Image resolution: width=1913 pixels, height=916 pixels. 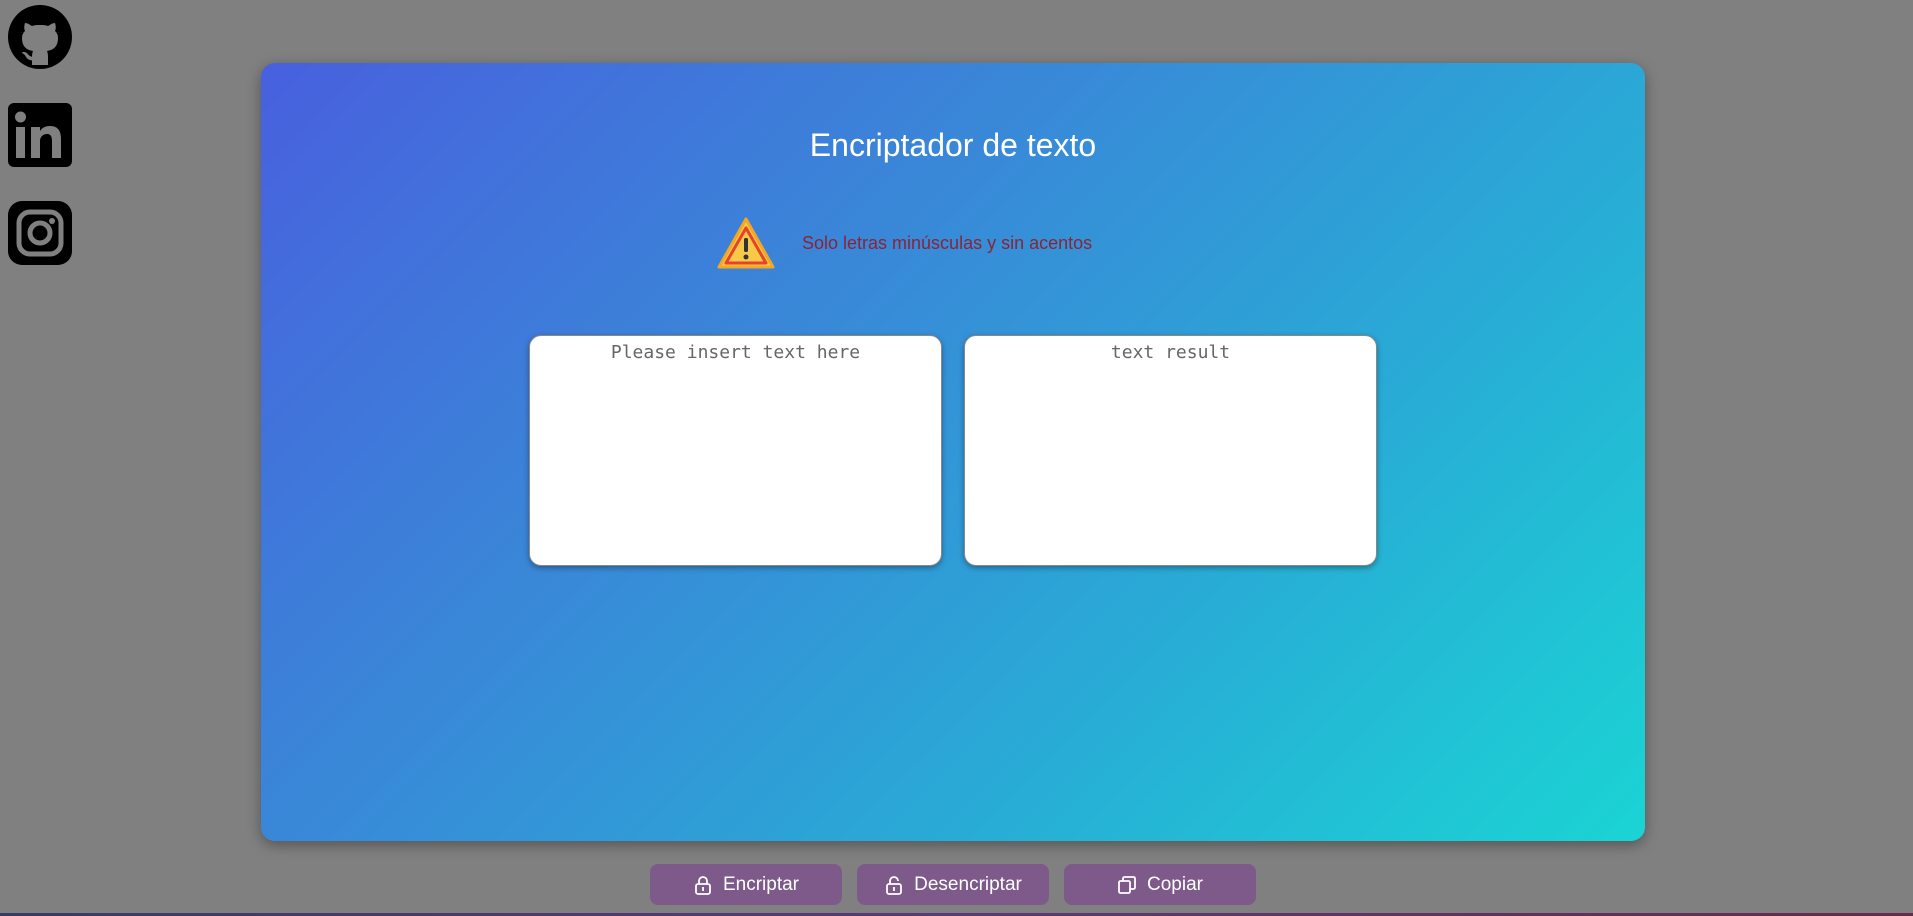 I want to click on copy-button: Copiar, so click(x=1160, y=884).